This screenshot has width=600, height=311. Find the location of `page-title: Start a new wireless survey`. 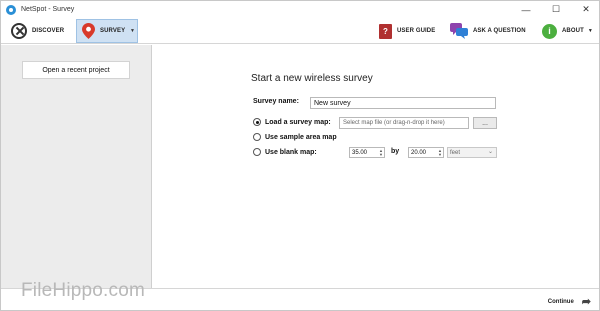

page-title: Start a new wireless survey is located at coordinates (312, 78).